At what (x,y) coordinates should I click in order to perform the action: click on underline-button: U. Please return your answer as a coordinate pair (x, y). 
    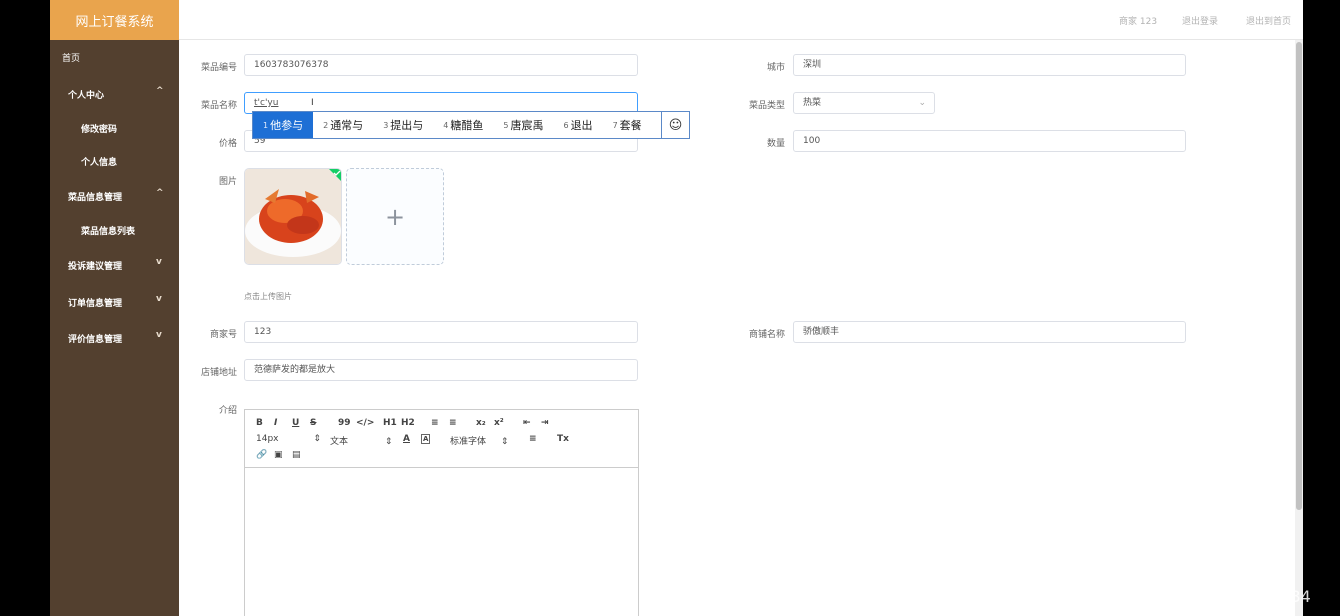
    Looking at the image, I should click on (295, 423).